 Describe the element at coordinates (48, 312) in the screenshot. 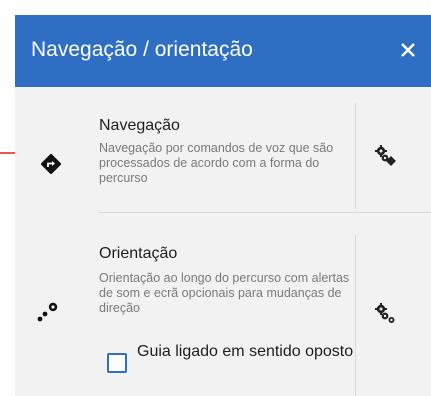

I see `route-dots-icon` at that location.